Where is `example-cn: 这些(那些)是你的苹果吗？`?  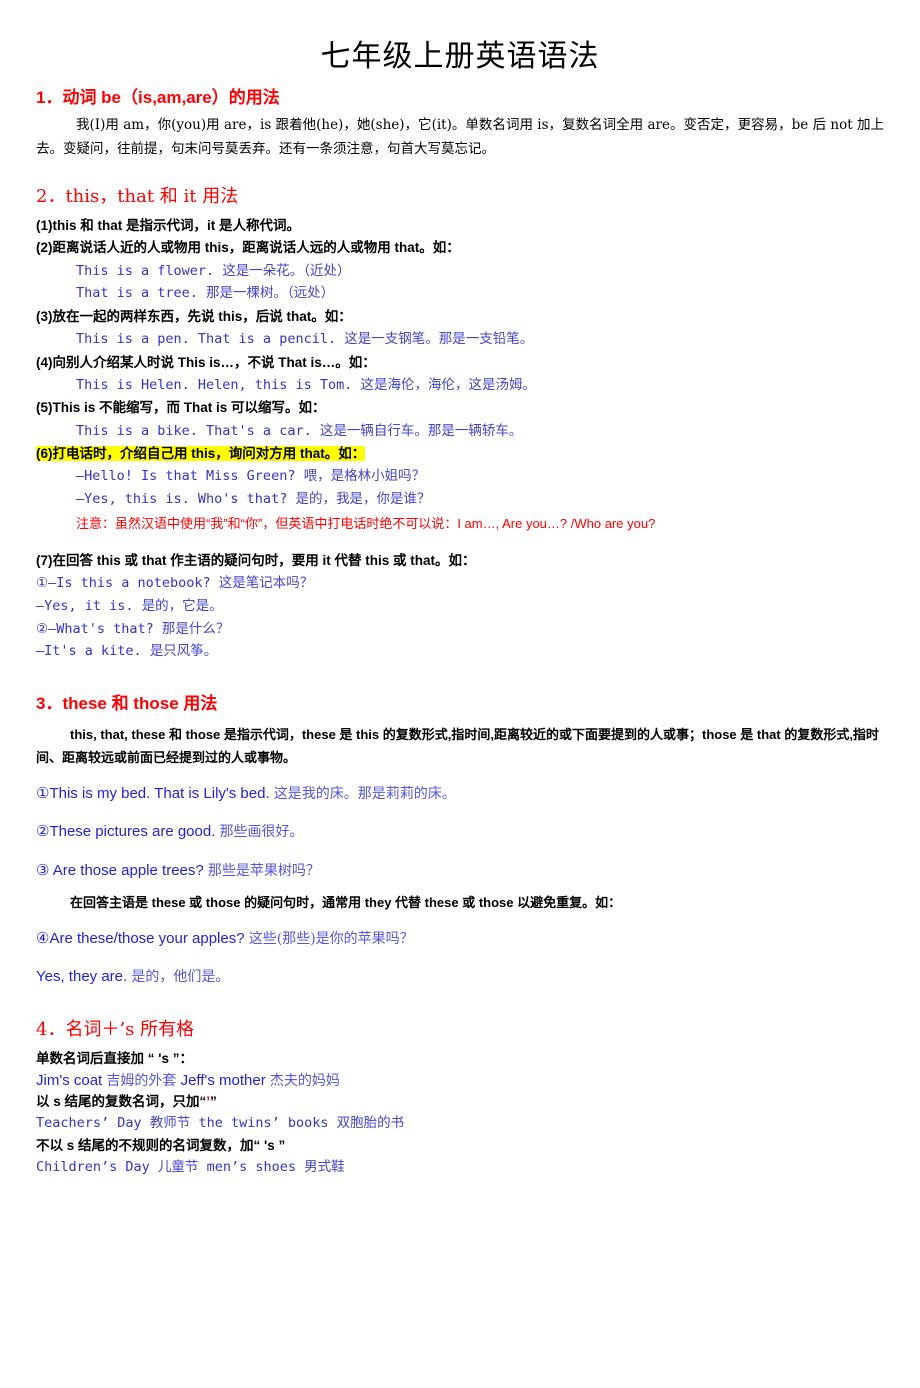
example-cn: 这些(那些)是你的苹果吗？ is located at coordinates (331, 938).